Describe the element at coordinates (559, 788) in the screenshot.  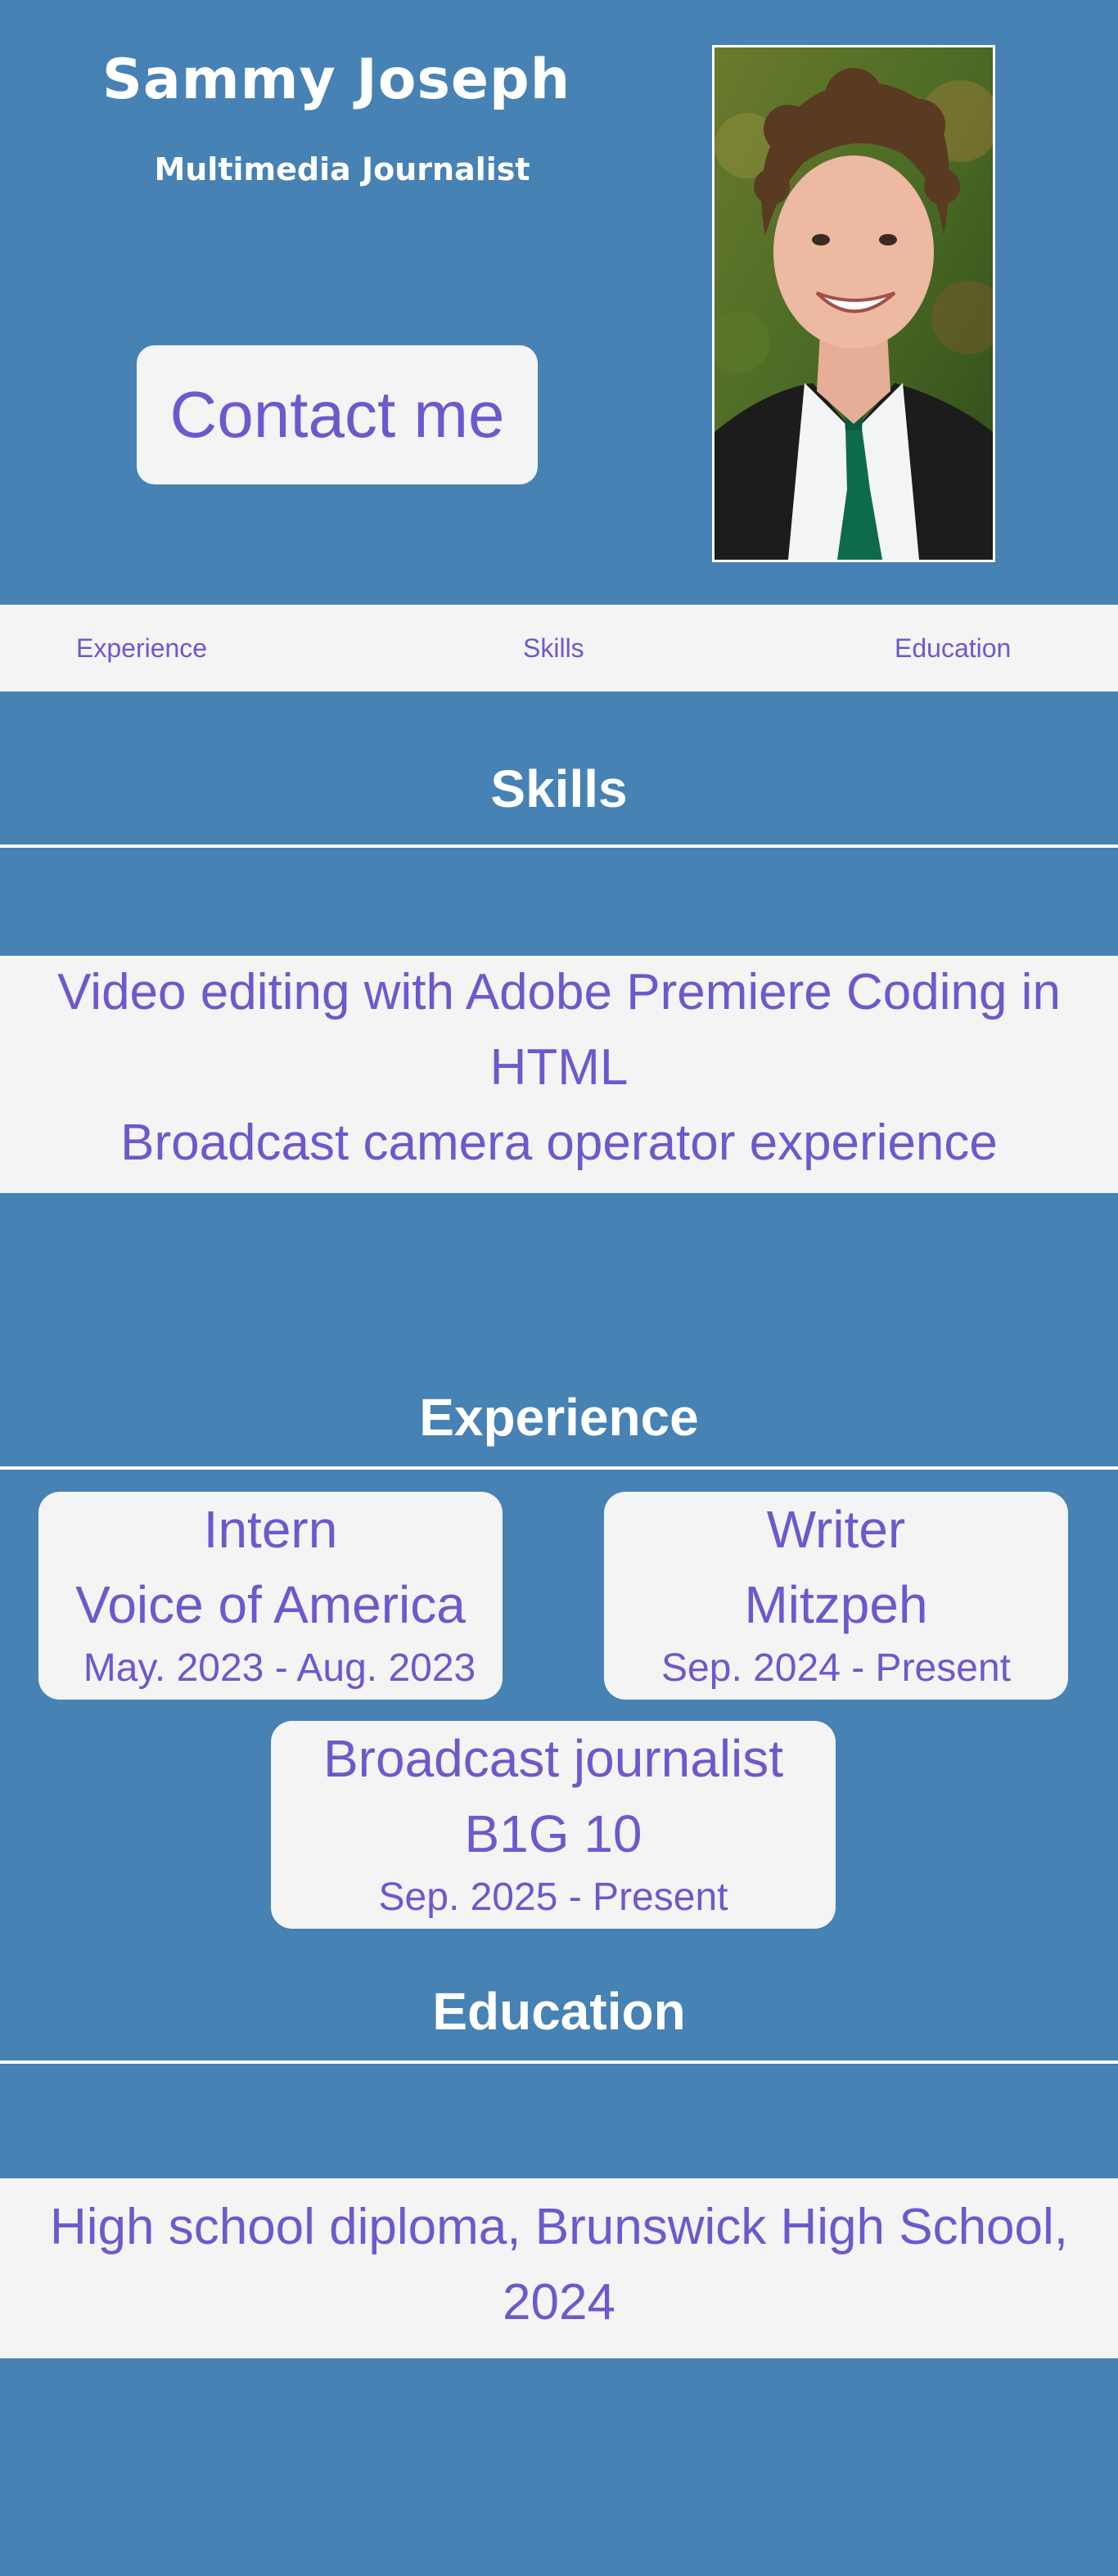
I see `skills-heading: Skills` at that location.